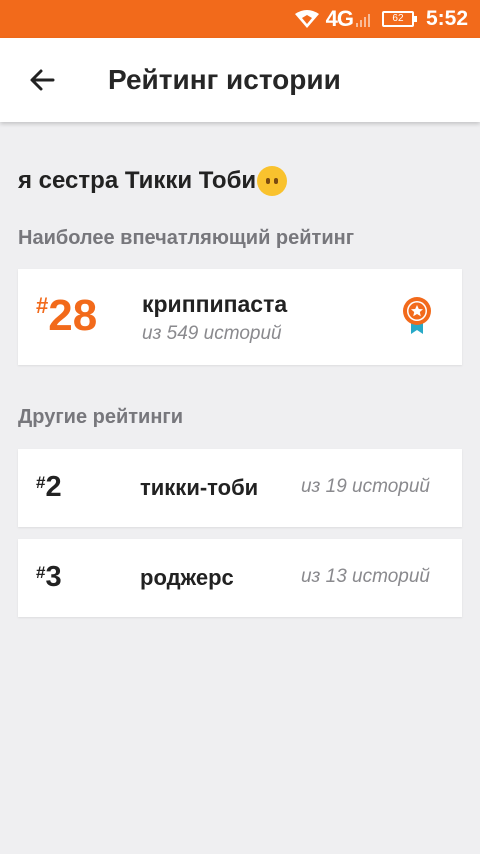 This screenshot has width=480, height=854. What do you see at coordinates (101, 417) in the screenshot?
I see `other-ratings-section-label: Другие рейтинги` at bounding box center [101, 417].